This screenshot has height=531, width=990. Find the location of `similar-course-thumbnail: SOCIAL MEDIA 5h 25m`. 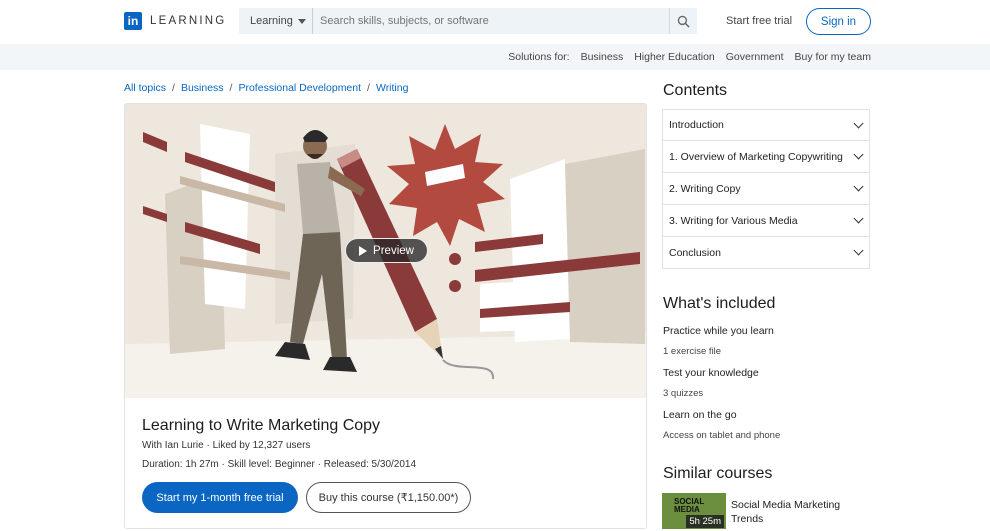

similar-course-thumbnail: SOCIAL MEDIA 5h 25m is located at coordinates (694, 511).